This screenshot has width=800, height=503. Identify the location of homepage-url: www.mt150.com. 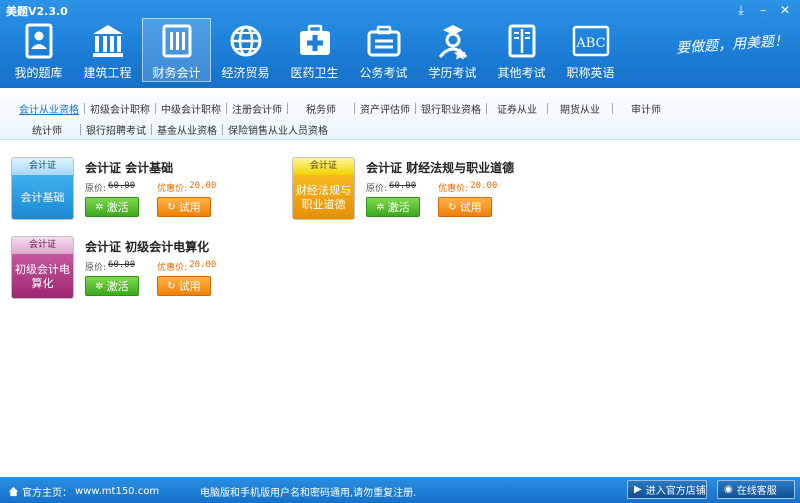
(117, 491).